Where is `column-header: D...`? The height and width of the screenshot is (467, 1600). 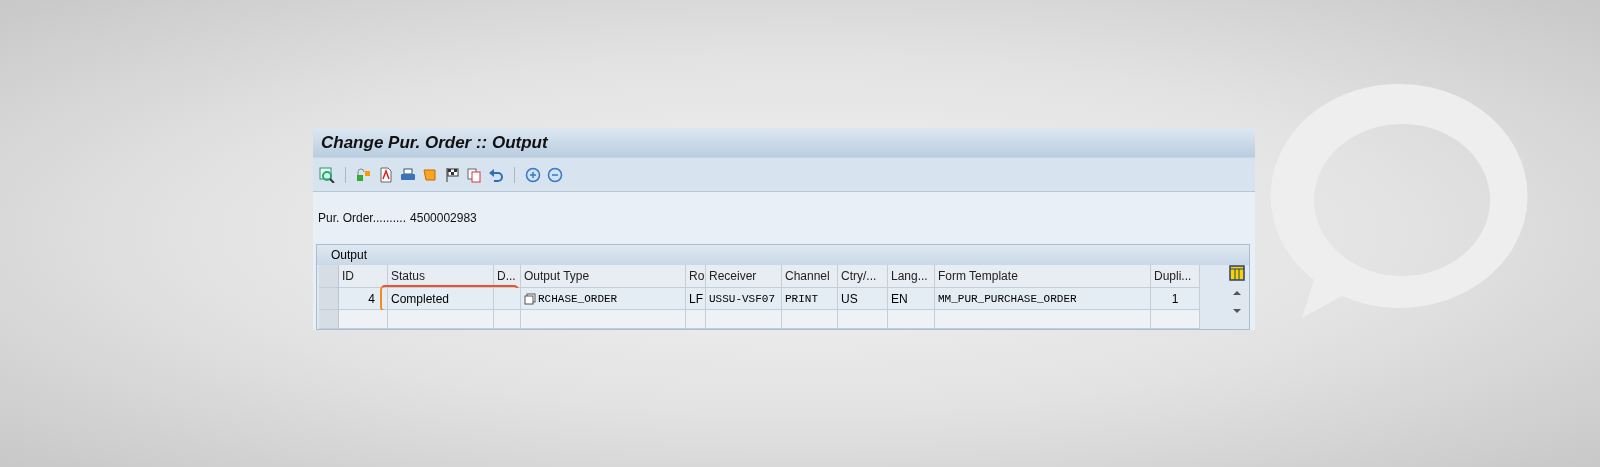
column-header: D... is located at coordinates (507, 276).